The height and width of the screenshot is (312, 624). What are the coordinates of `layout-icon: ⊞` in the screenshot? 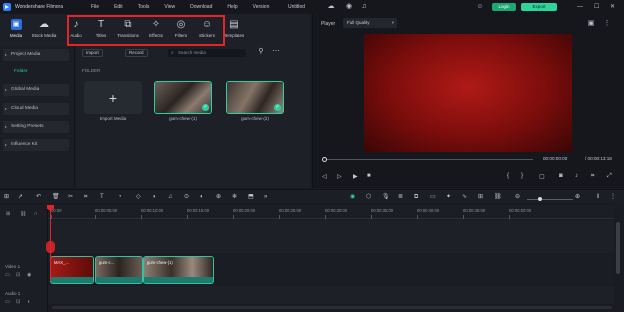 It's located at (6, 197).